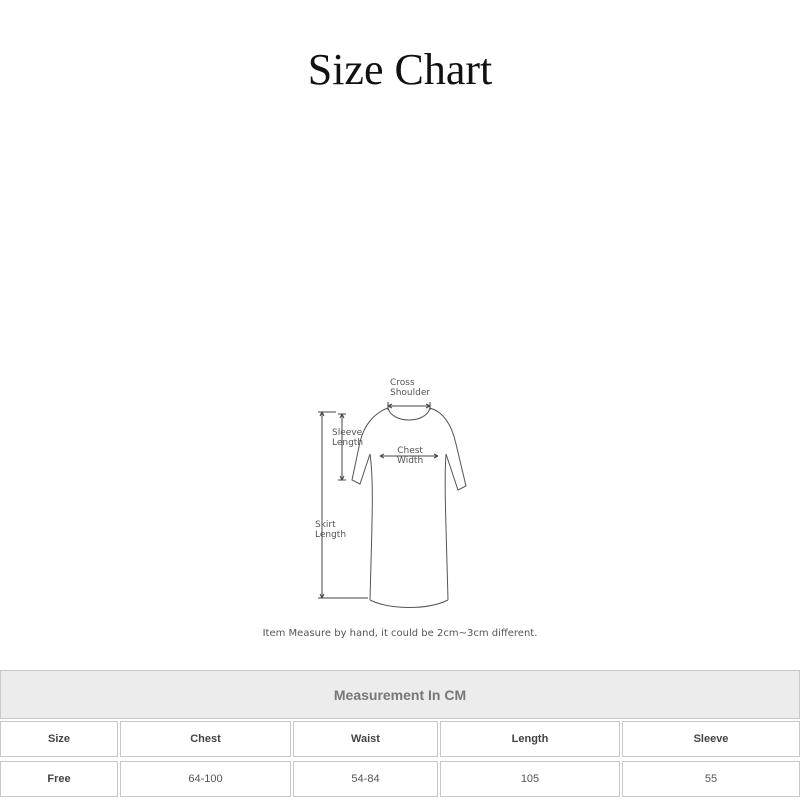  What do you see at coordinates (530, 779) in the screenshot?
I see `table-cell-length: 105` at bounding box center [530, 779].